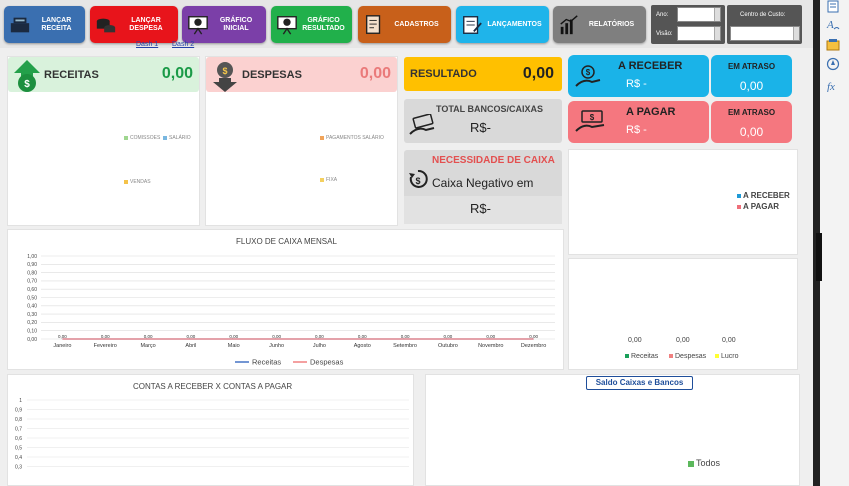 This screenshot has height=486, width=849. What do you see at coordinates (651, 112) in the screenshot?
I see `a-pagar-label: A PAGAR` at bounding box center [651, 112].